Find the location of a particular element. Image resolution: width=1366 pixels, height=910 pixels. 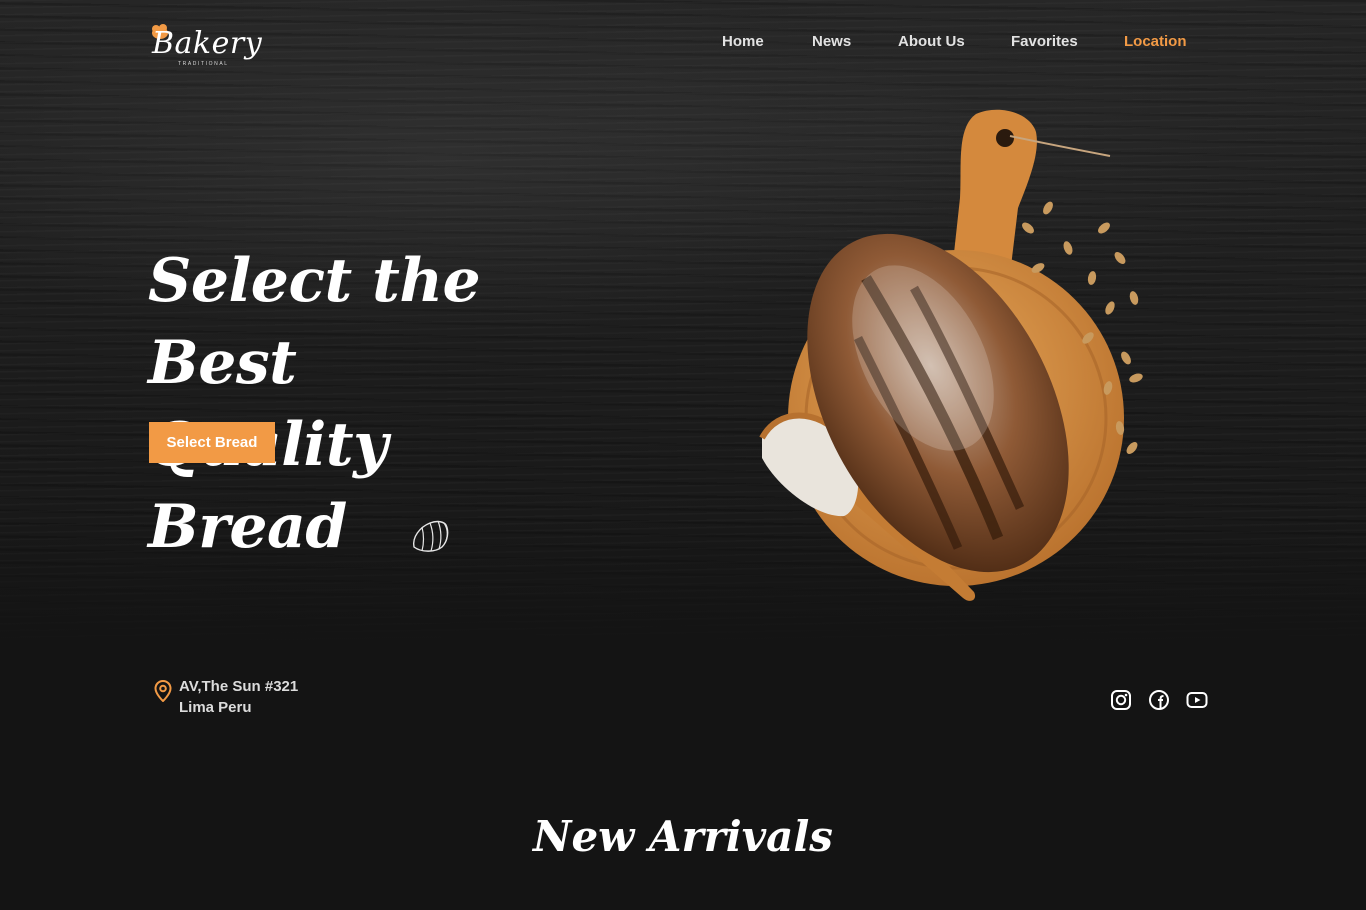

bakery-logo: Bakery TRADITIONAL is located at coordinates (208, 48).